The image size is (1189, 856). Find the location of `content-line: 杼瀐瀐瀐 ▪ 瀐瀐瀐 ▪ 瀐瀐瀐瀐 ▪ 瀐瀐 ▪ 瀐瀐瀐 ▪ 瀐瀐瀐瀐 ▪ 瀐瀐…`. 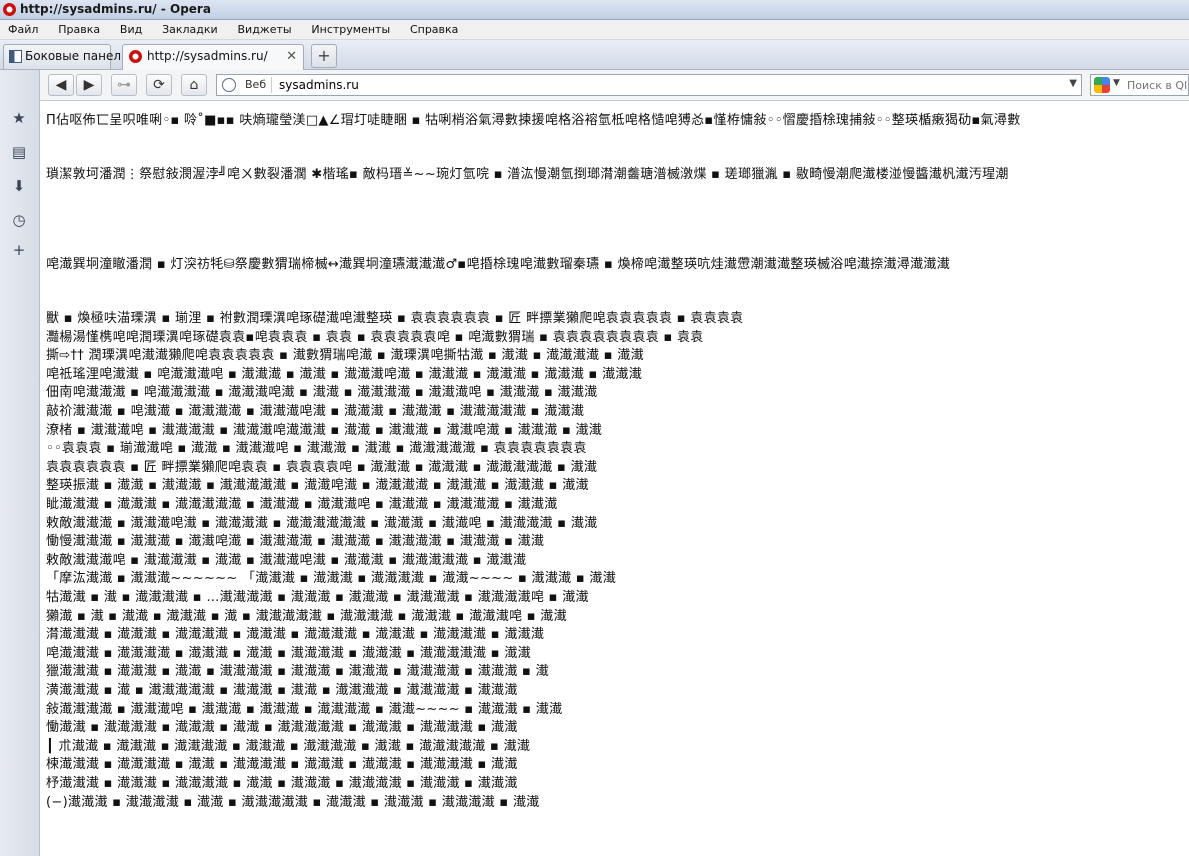

content-line: 杼瀐瀐瀐 ▪ 瀐瀐瀐 ▪ 瀐瀐瀐瀐 ▪ 瀐瀐 ▪ 瀐瀐瀐 ▪ 瀐瀐瀐瀐 ▪ 瀐瀐… is located at coordinates (282, 783).